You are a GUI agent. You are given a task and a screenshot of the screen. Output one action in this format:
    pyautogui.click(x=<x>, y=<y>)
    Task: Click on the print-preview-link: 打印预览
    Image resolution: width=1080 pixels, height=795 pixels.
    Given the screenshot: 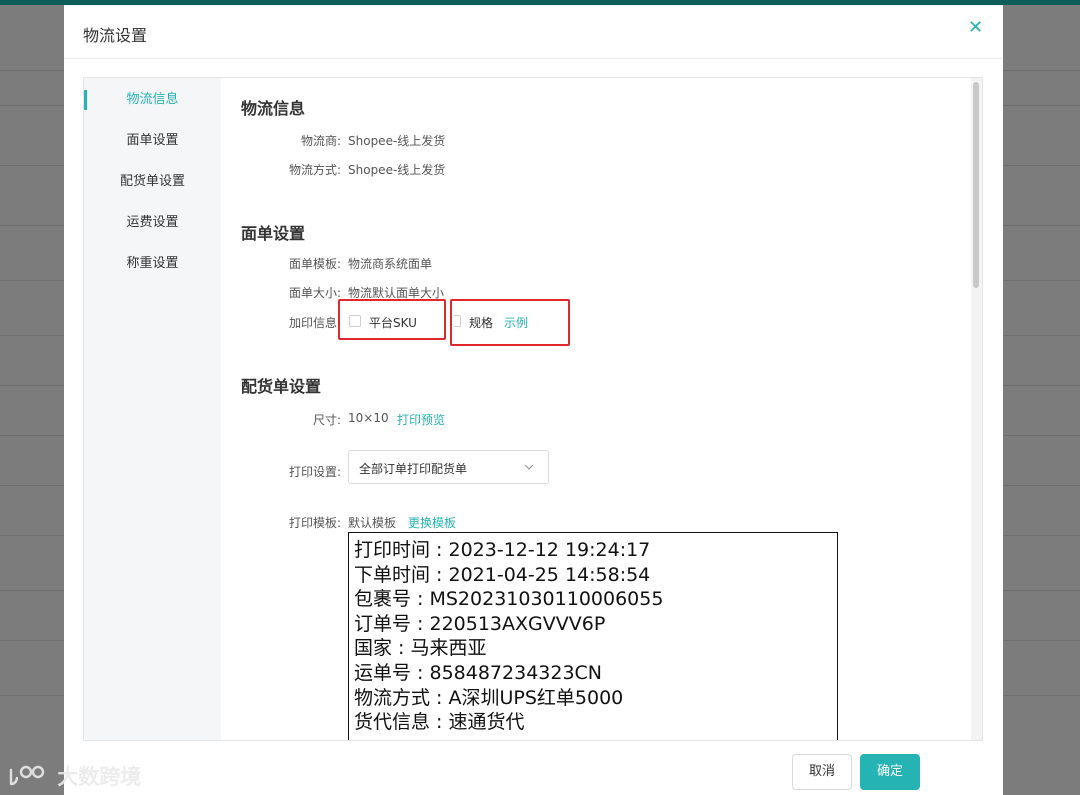 What is the action you would take?
    pyautogui.click(x=421, y=419)
    